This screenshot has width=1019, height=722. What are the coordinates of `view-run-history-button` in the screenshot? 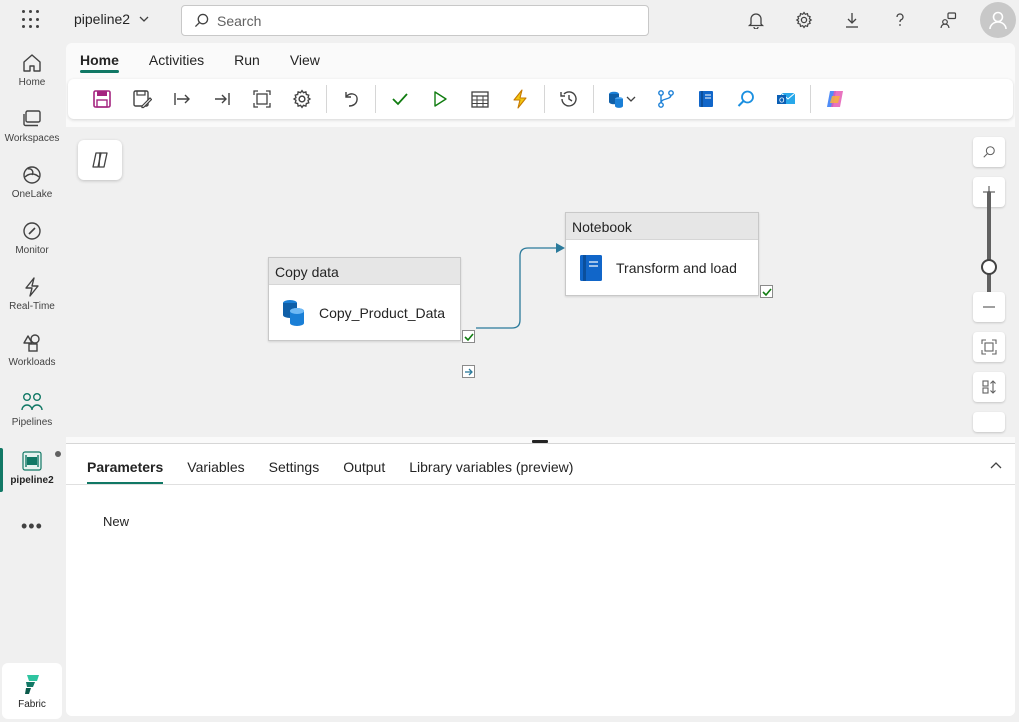 It's located at (569, 99).